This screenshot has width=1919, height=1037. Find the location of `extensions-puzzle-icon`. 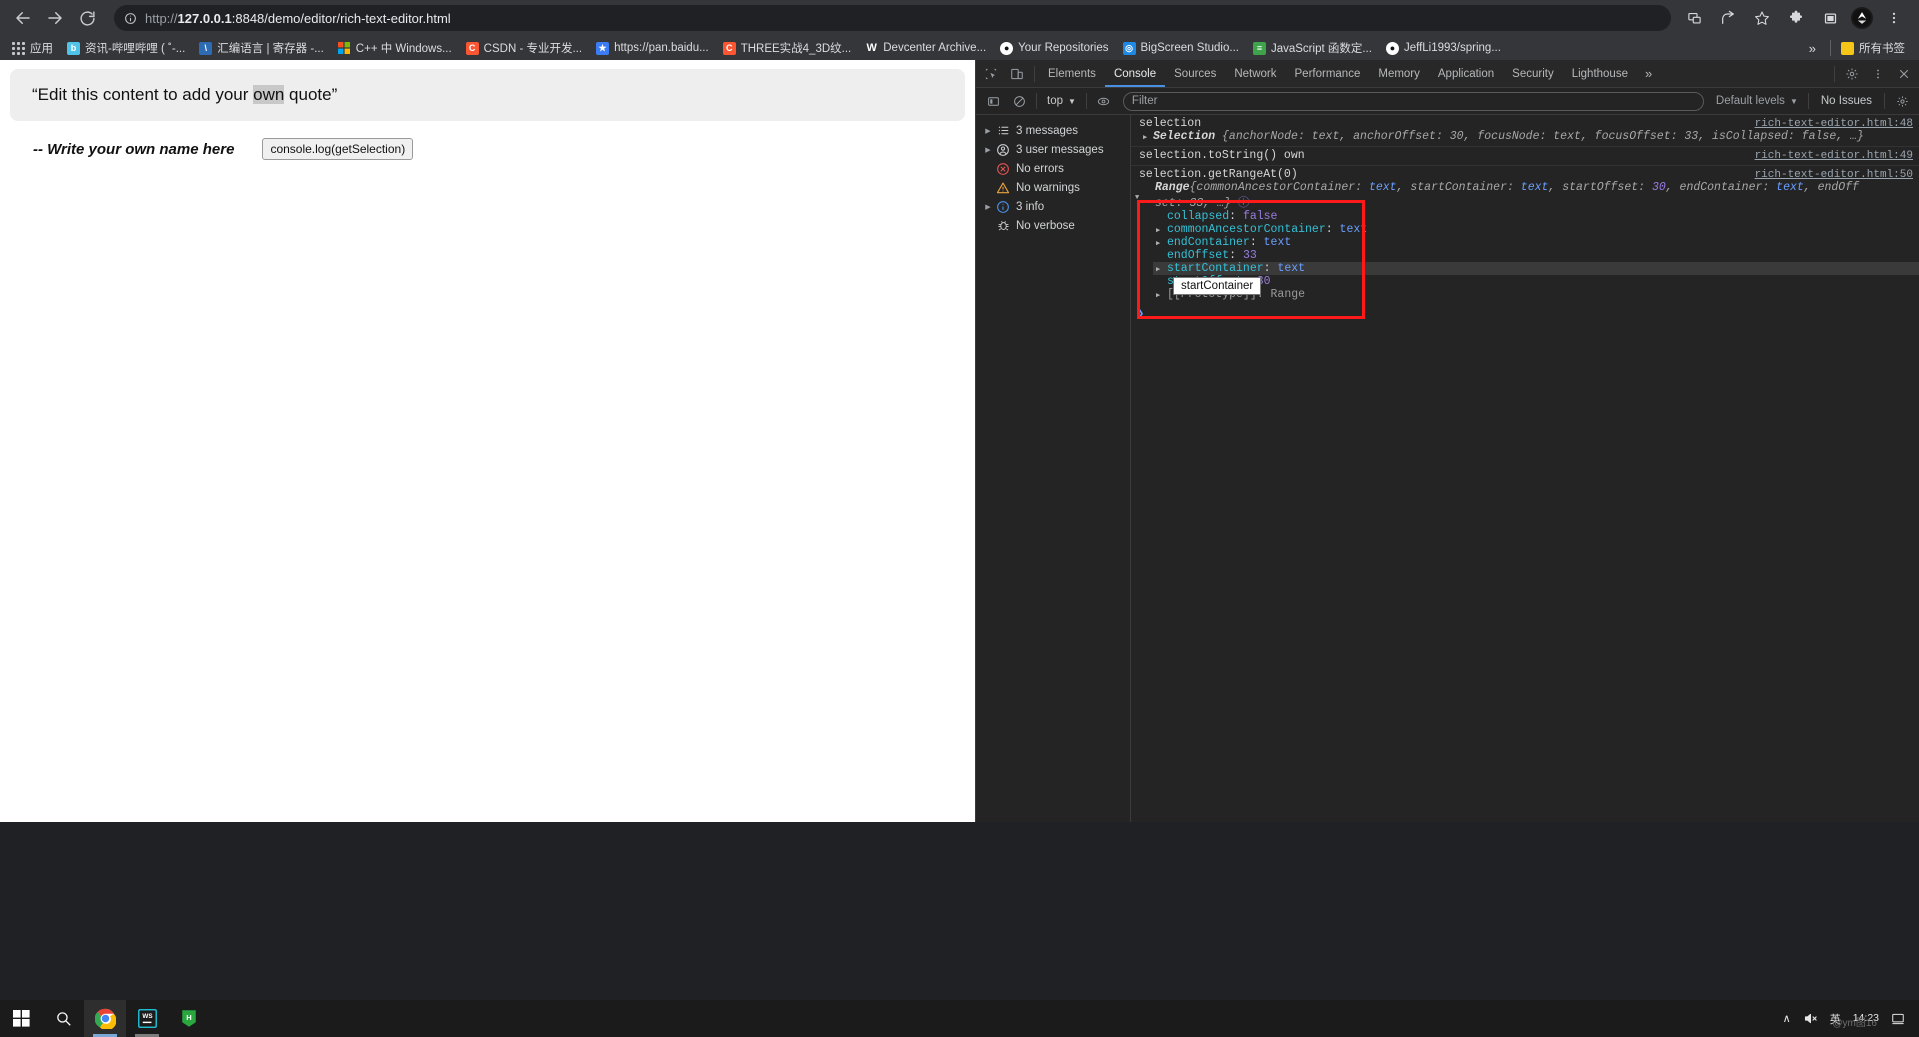

extensions-puzzle-icon is located at coordinates (1796, 18).